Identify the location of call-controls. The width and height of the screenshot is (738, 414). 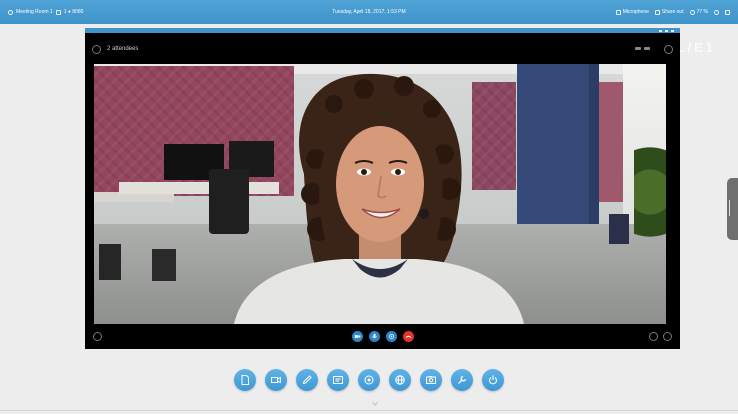
(382, 336).